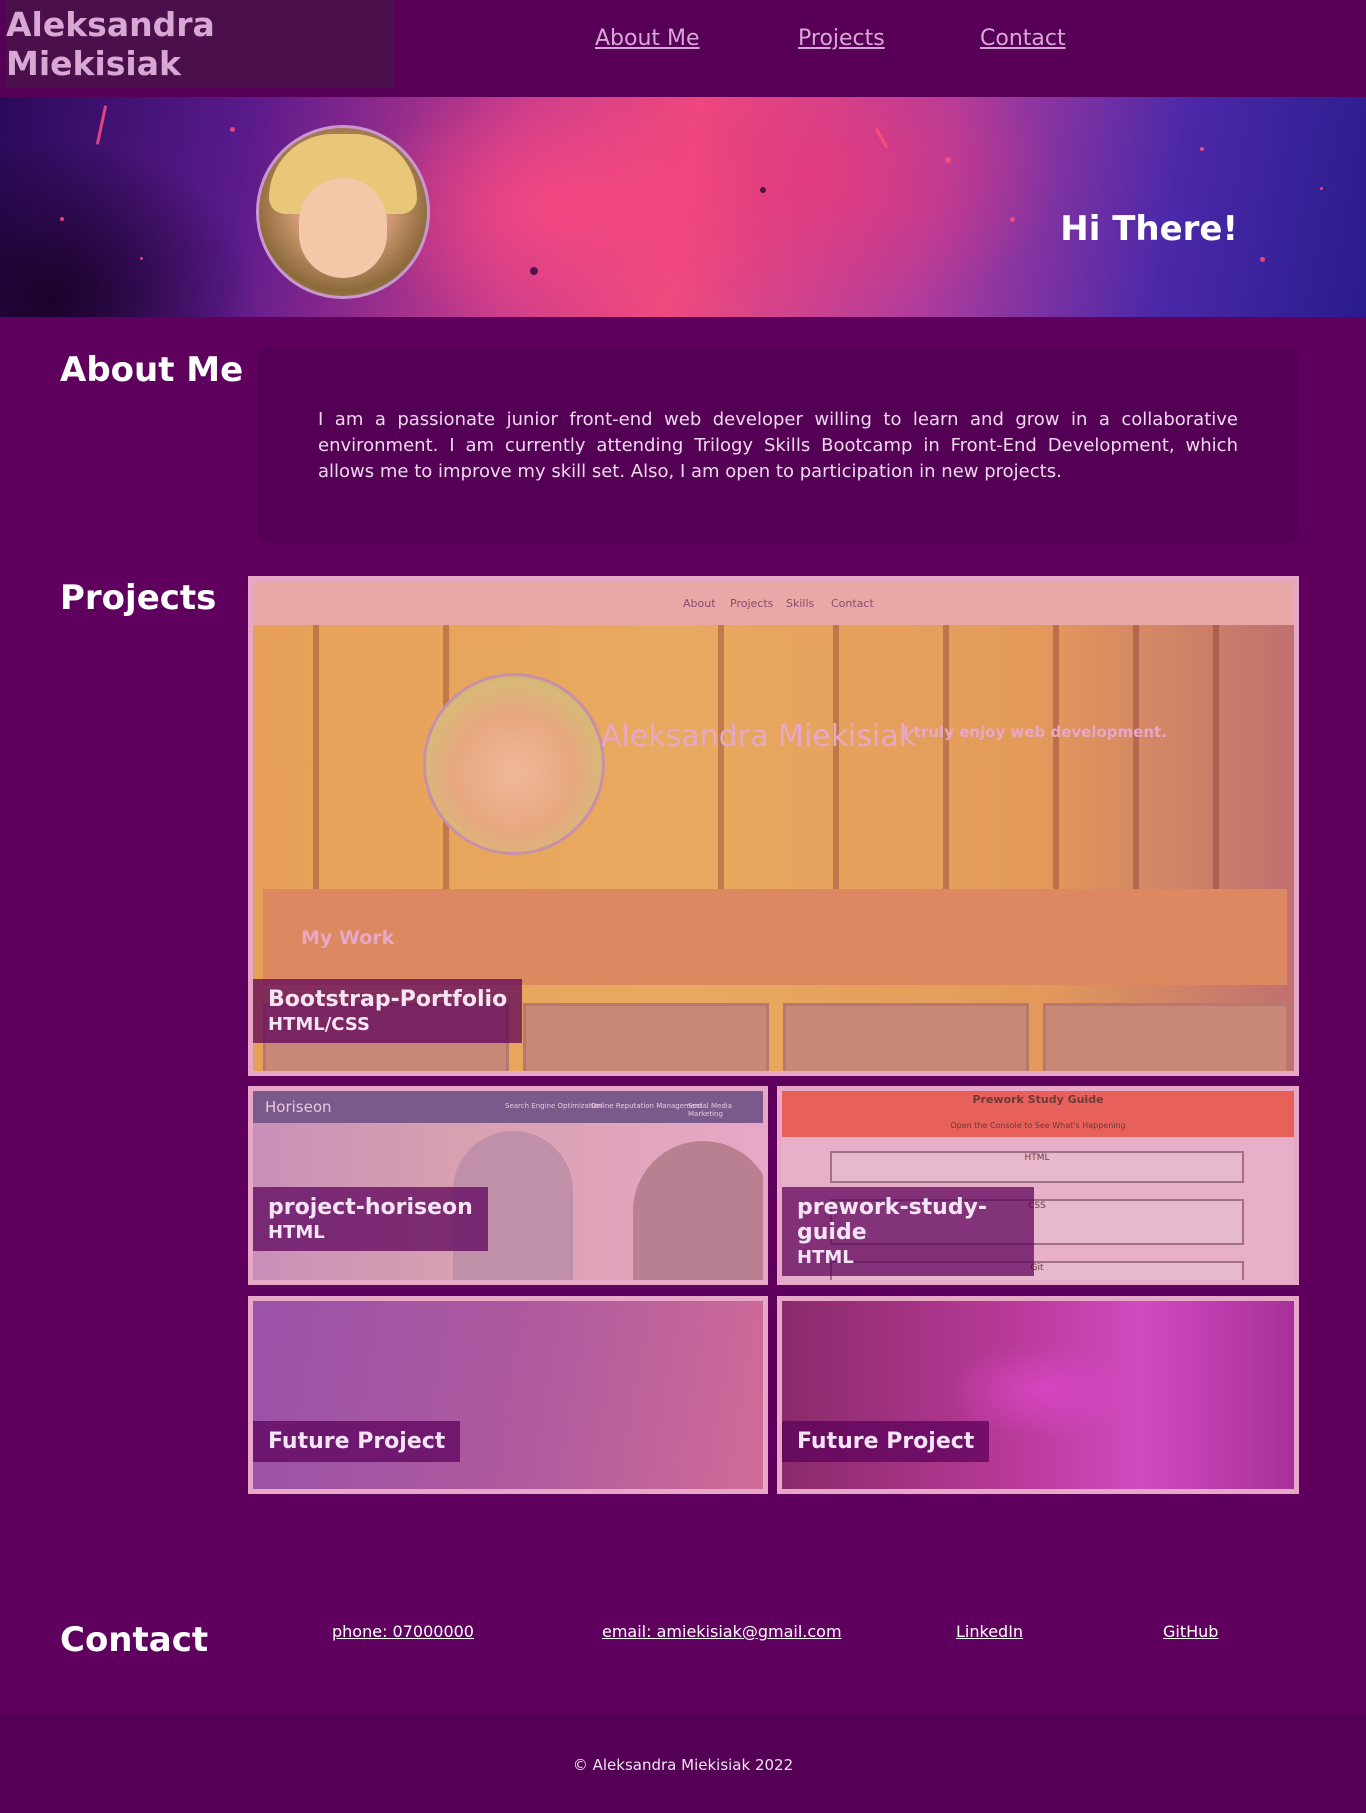 The height and width of the screenshot is (1813, 1366). I want to click on thumb-work-section: My Work, so click(775, 937).